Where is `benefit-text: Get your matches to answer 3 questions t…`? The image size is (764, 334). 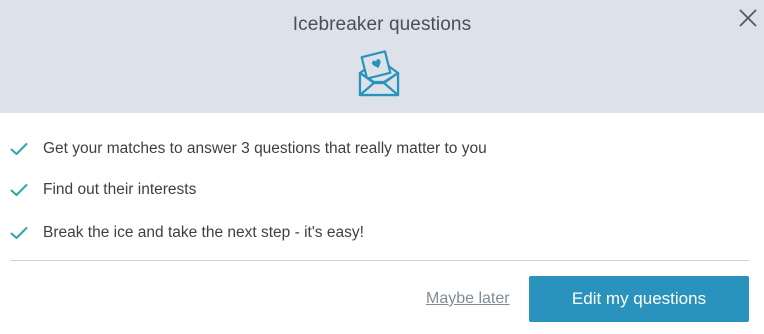
benefit-text: Get your matches to answer 3 questions t… is located at coordinates (265, 148).